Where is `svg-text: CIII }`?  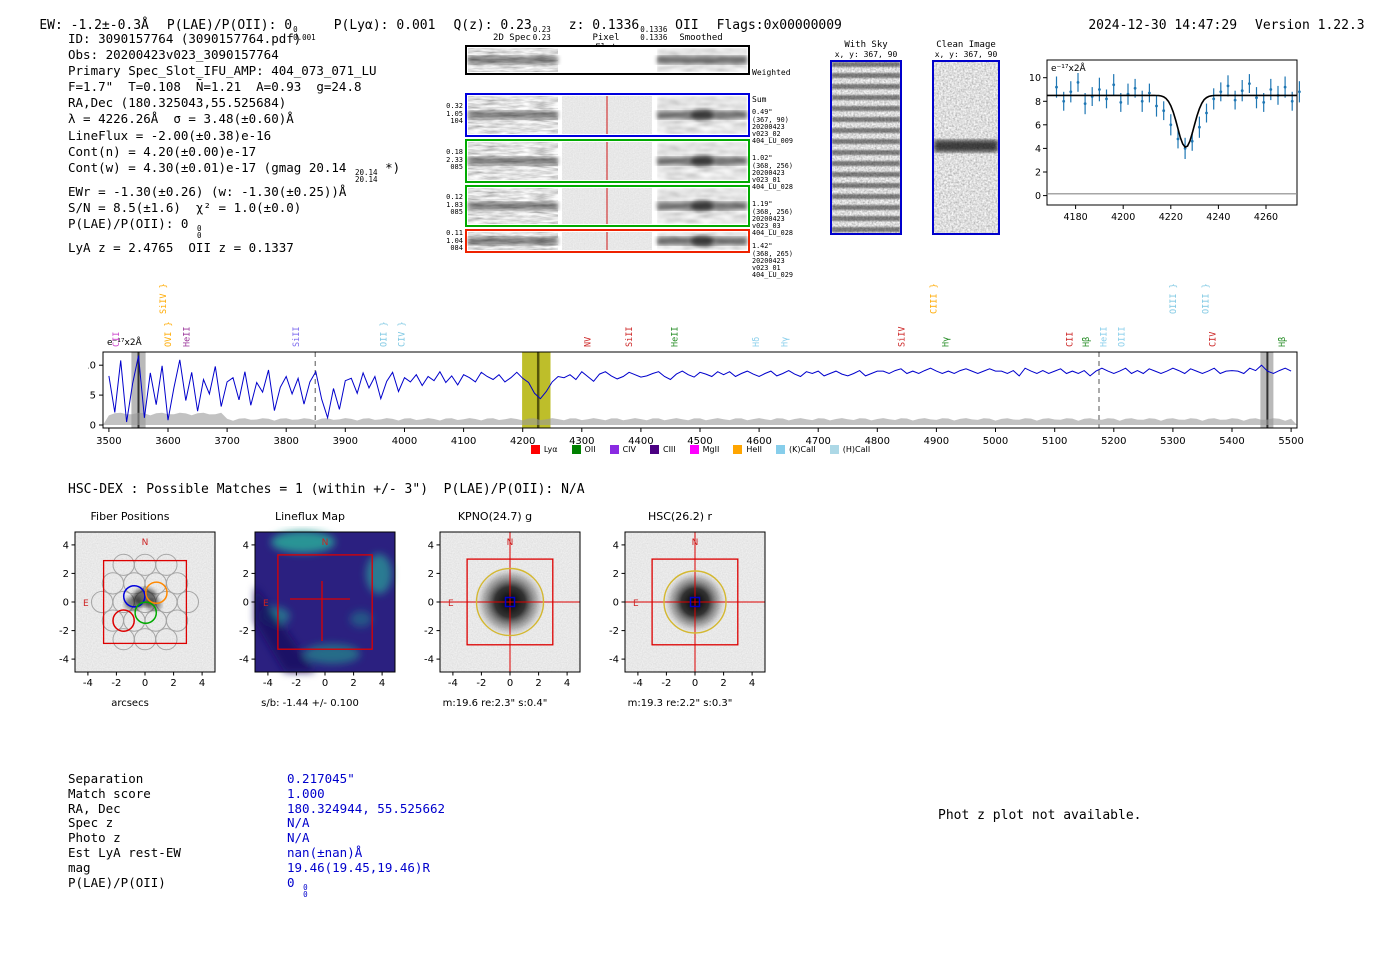
svg-text: CIII } is located at coordinates (934, 298).